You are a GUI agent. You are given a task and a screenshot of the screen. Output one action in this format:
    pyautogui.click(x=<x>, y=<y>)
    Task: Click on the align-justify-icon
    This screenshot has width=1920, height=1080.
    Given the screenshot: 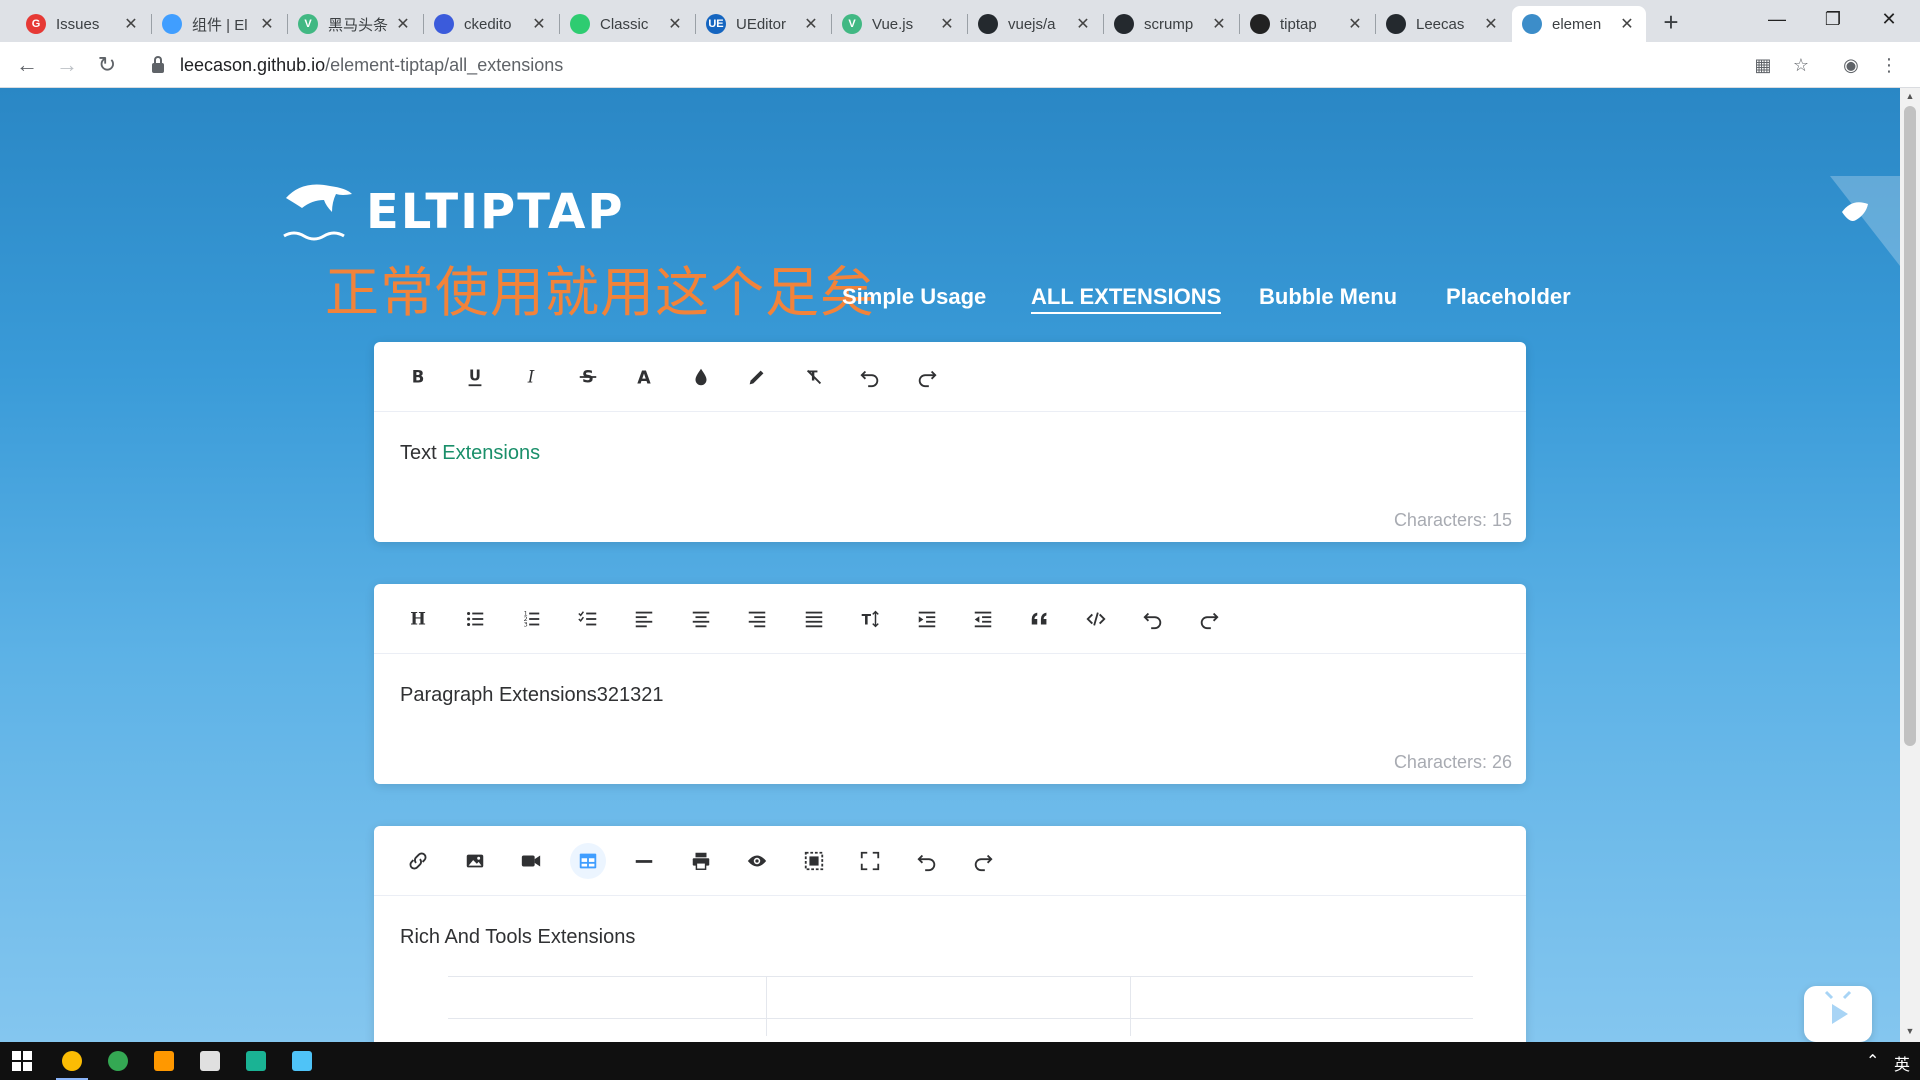 What is the action you would take?
    pyautogui.click(x=814, y=619)
    